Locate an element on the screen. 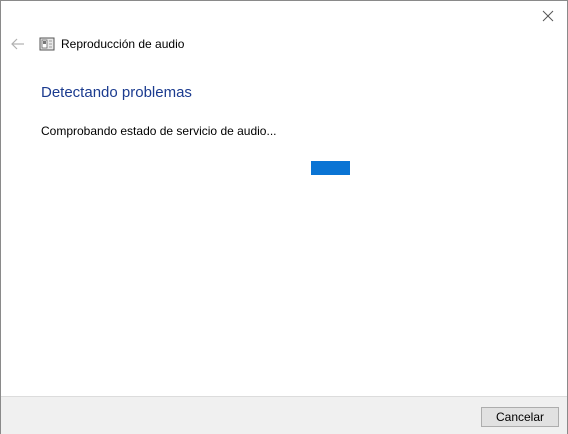 The height and width of the screenshot is (434, 568). window-header: Reproducción de audio is located at coordinates (96, 44).